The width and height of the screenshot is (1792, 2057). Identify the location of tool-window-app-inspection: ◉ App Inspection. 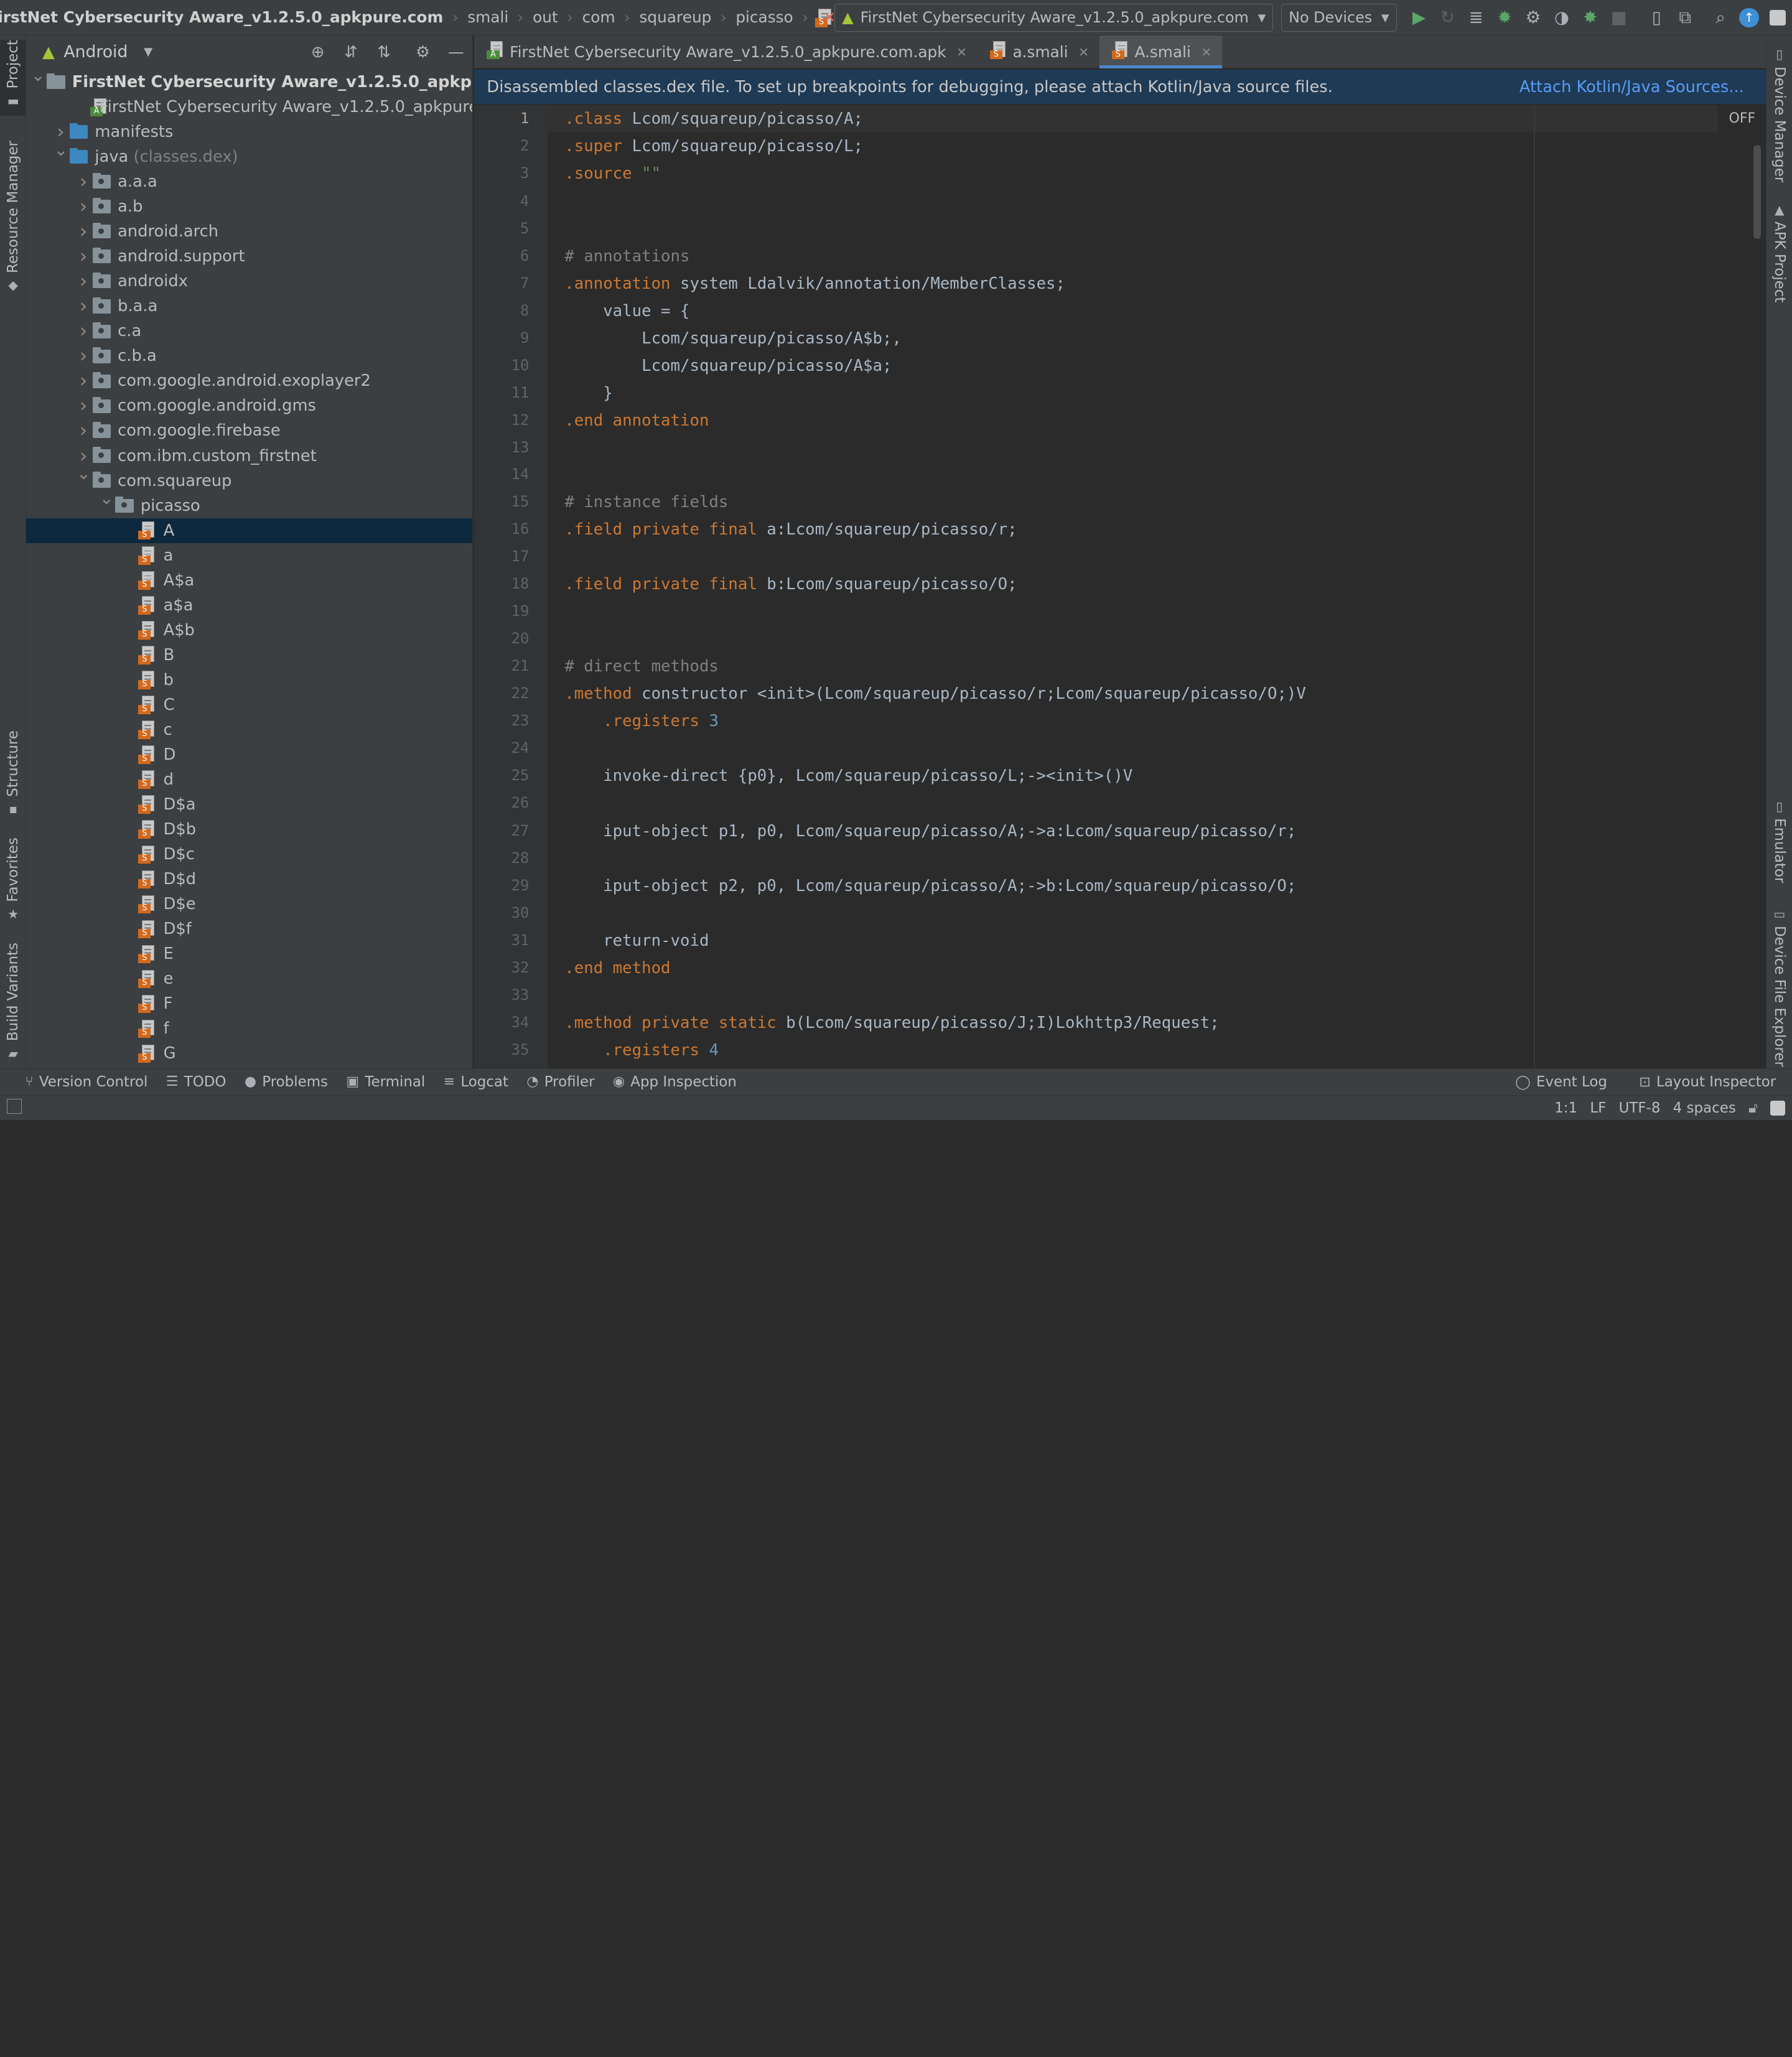
(675, 1082).